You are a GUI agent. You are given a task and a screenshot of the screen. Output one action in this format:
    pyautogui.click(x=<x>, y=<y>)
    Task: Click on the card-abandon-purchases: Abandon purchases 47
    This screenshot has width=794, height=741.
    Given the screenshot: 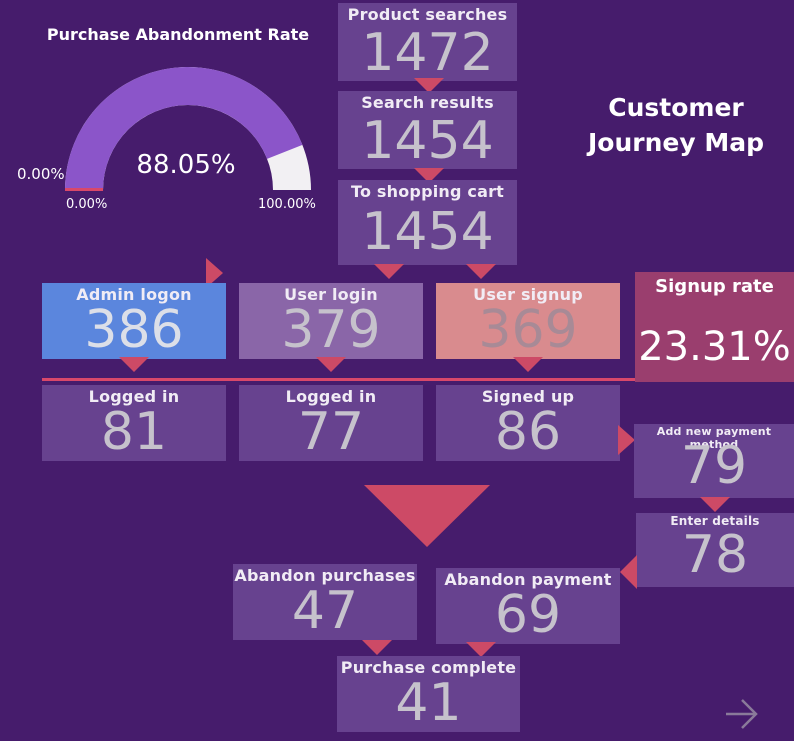 What is the action you would take?
    pyautogui.click(x=325, y=602)
    